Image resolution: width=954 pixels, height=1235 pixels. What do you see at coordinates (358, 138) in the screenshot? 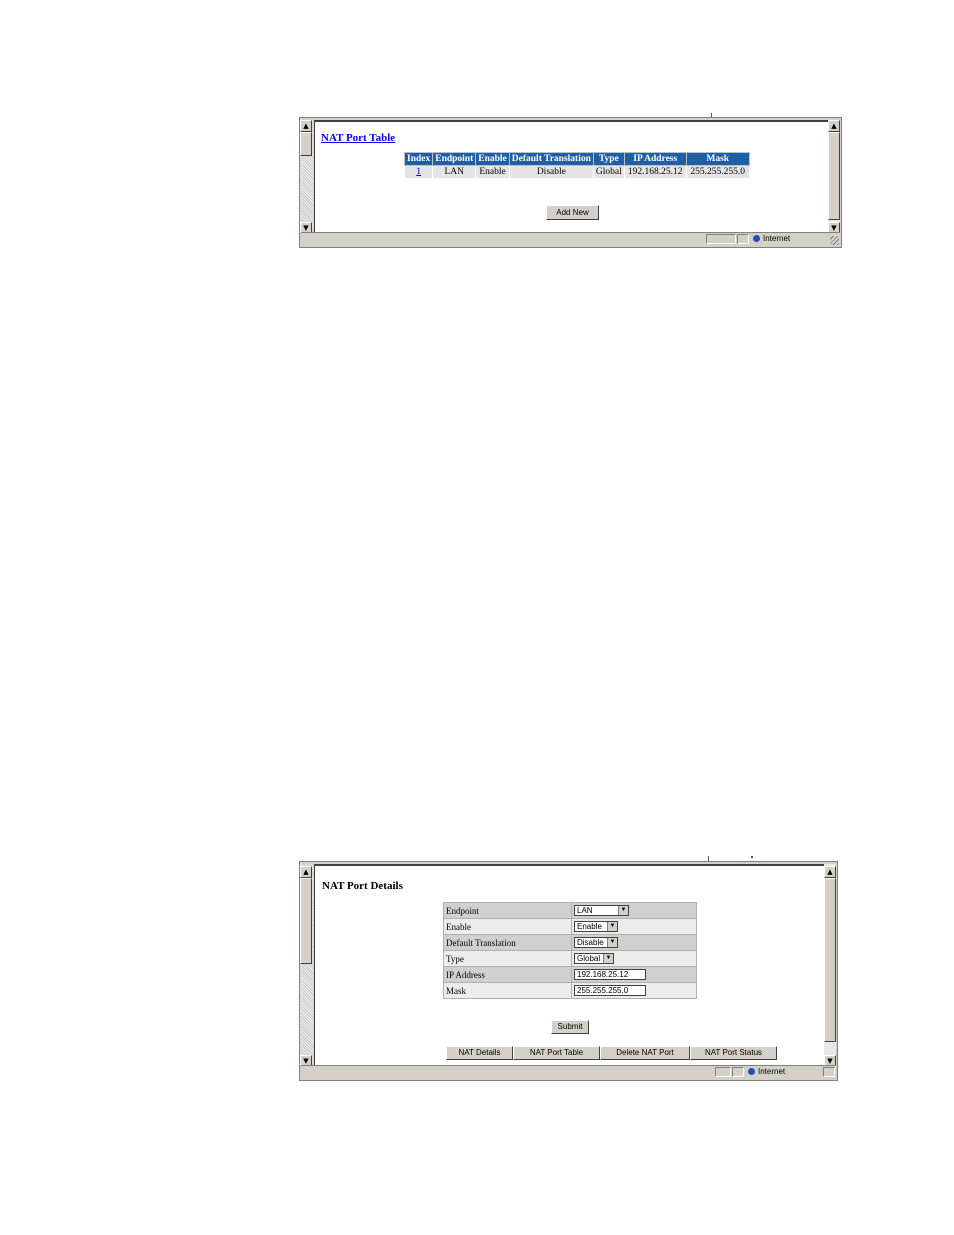
I see `page-title-link: NAT Port Table` at bounding box center [358, 138].